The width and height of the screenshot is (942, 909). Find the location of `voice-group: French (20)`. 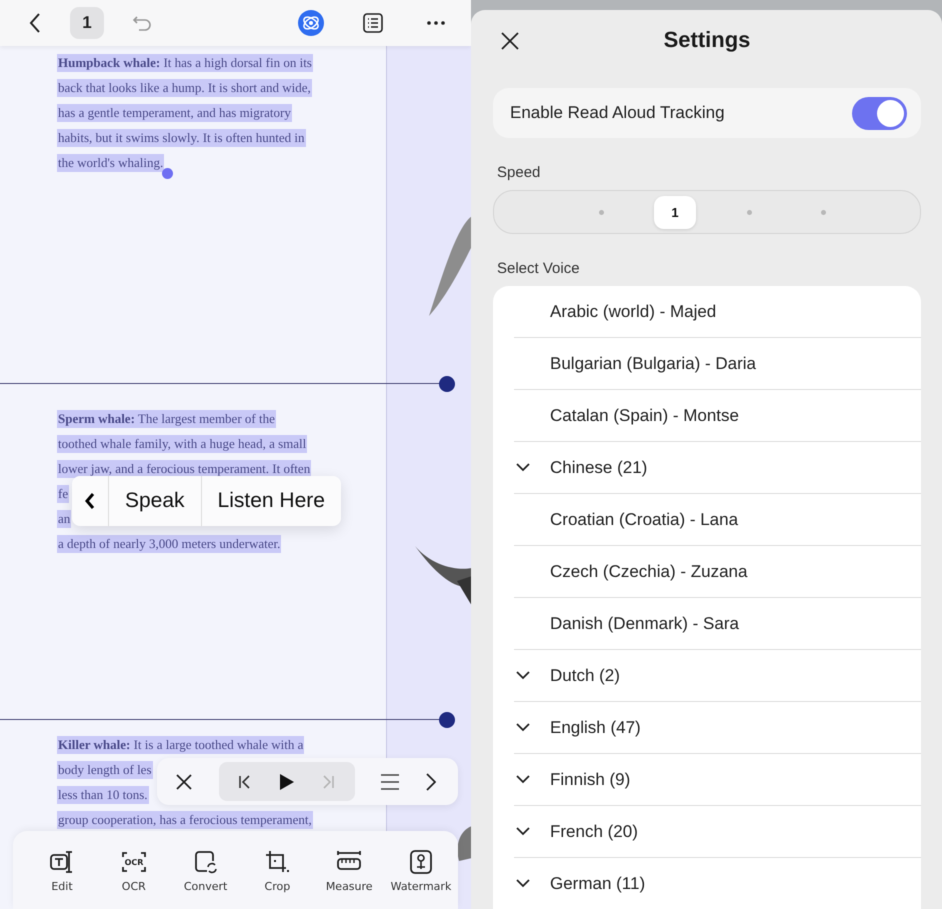

voice-group: French (20) is located at coordinates (594, 832).